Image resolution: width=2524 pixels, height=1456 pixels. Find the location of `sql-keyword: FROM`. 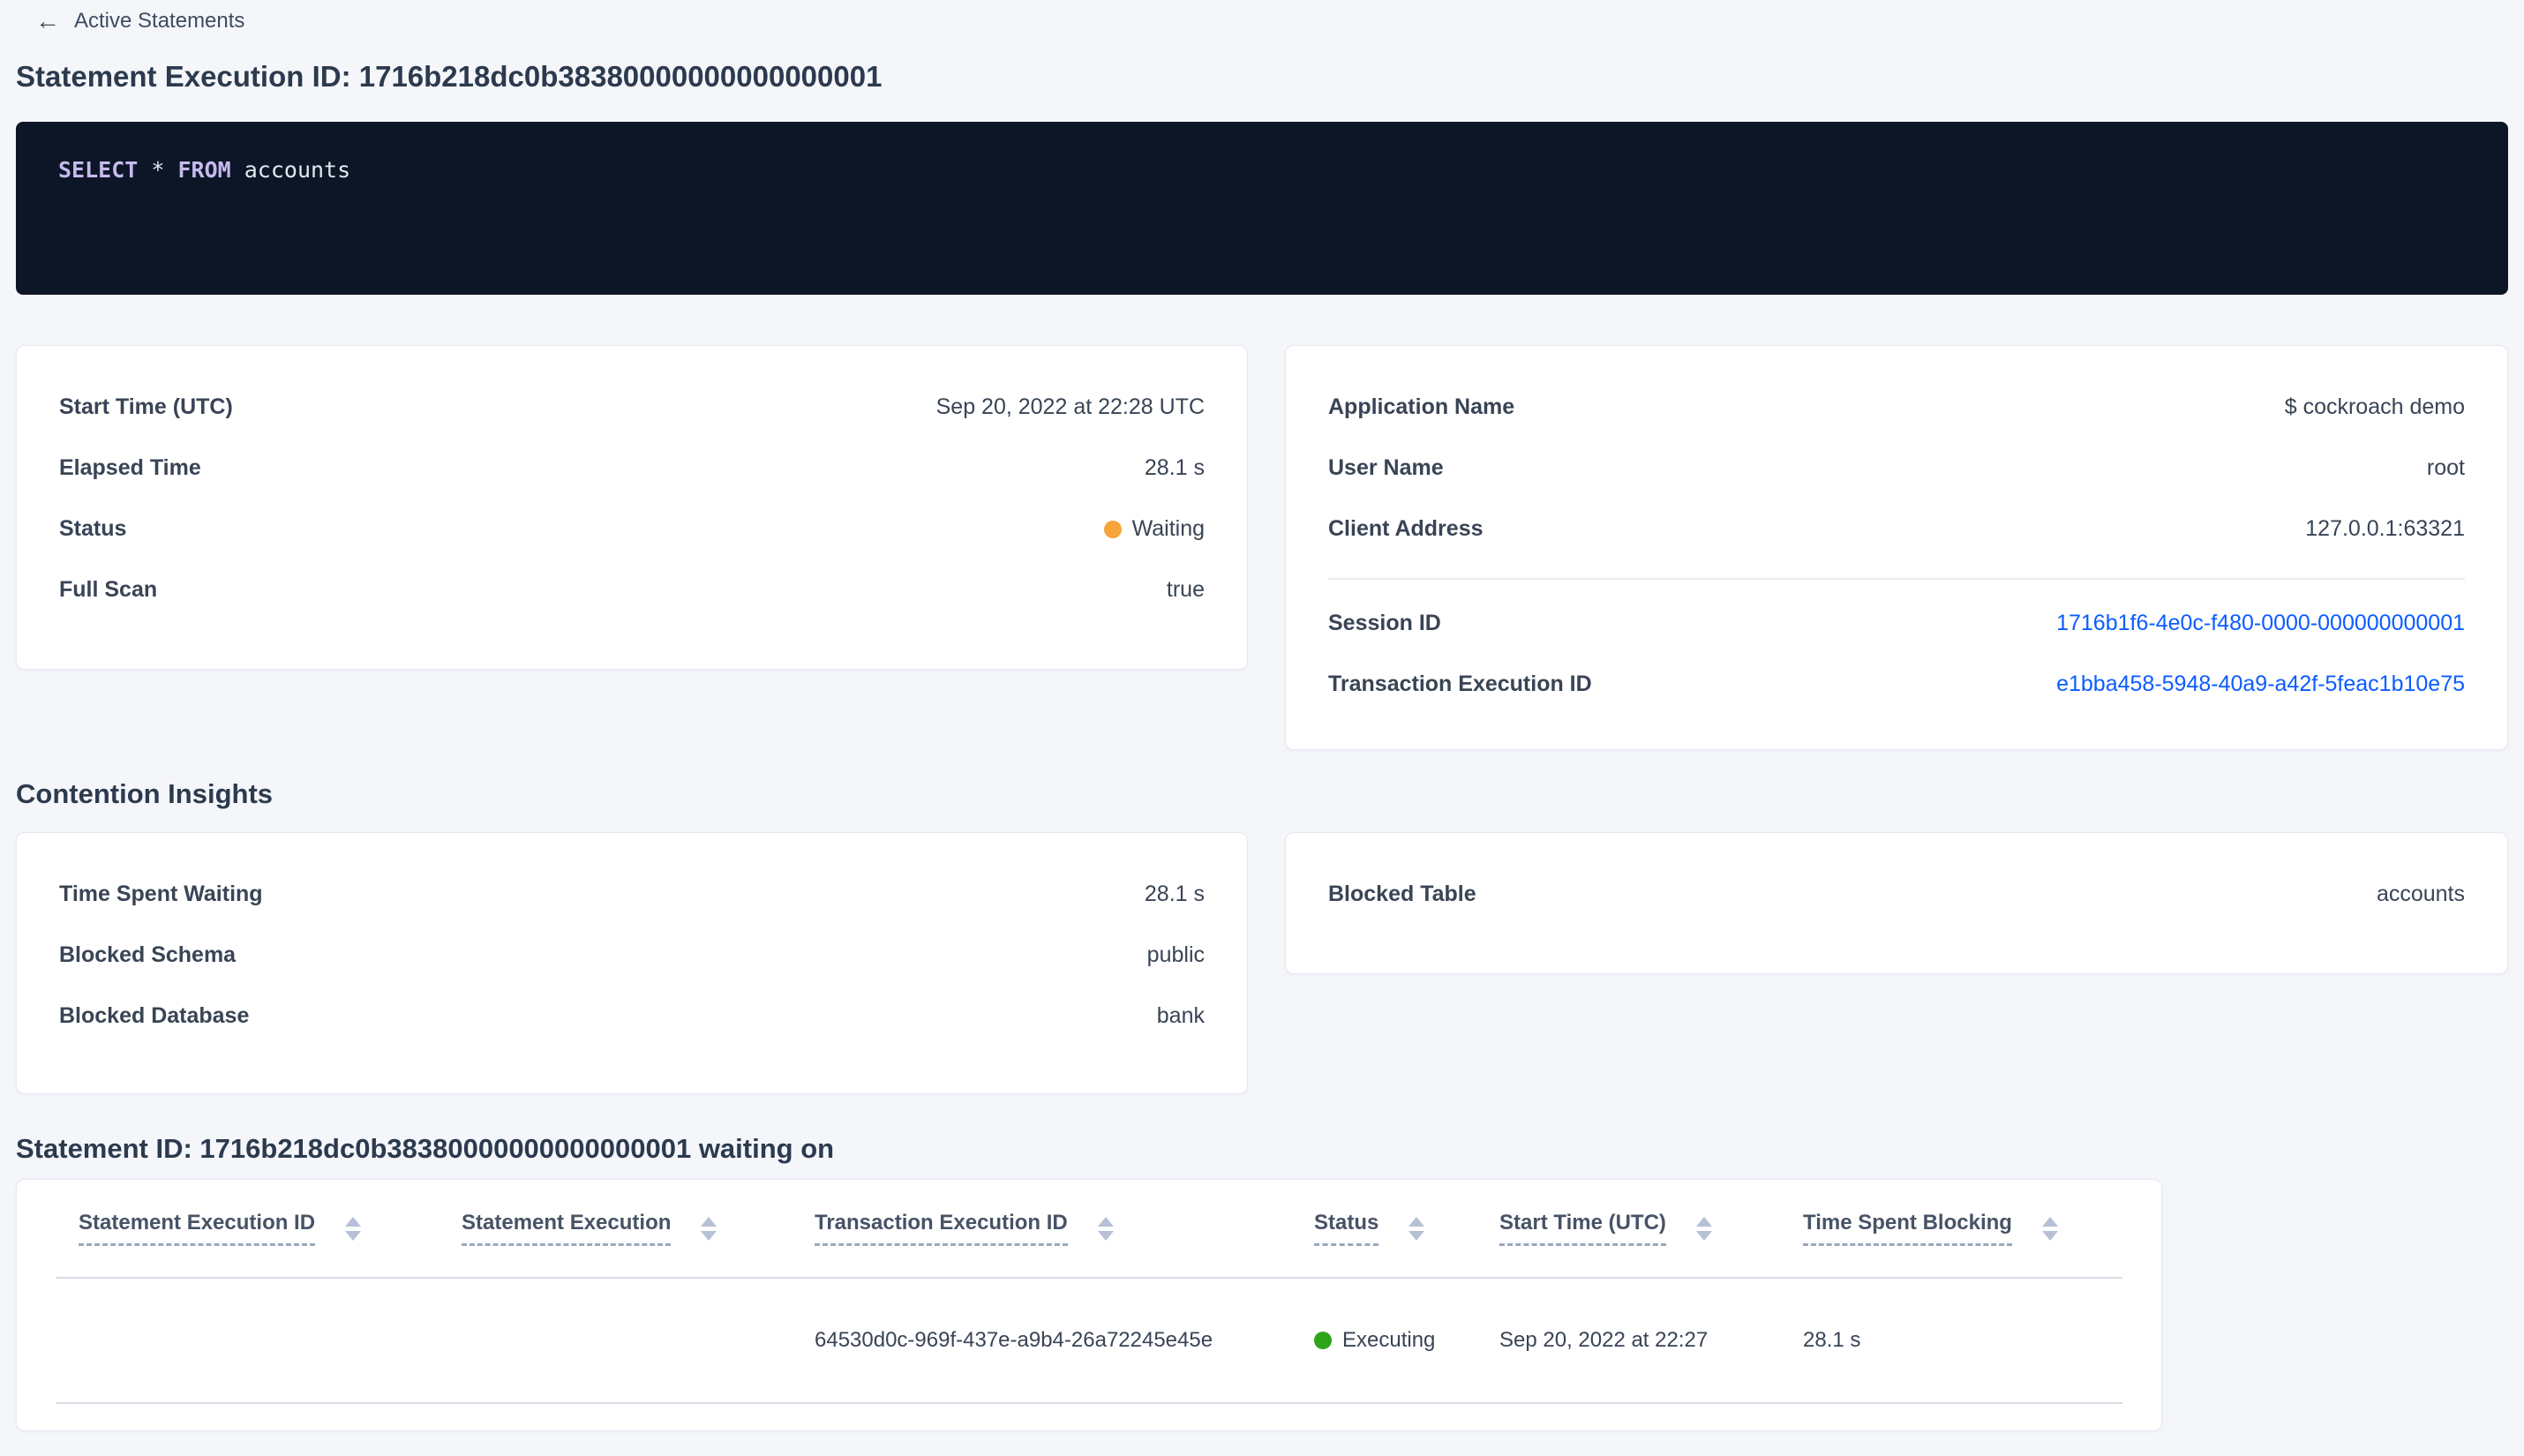

sql-keyword: FROM is located at coordinates (204, 170).